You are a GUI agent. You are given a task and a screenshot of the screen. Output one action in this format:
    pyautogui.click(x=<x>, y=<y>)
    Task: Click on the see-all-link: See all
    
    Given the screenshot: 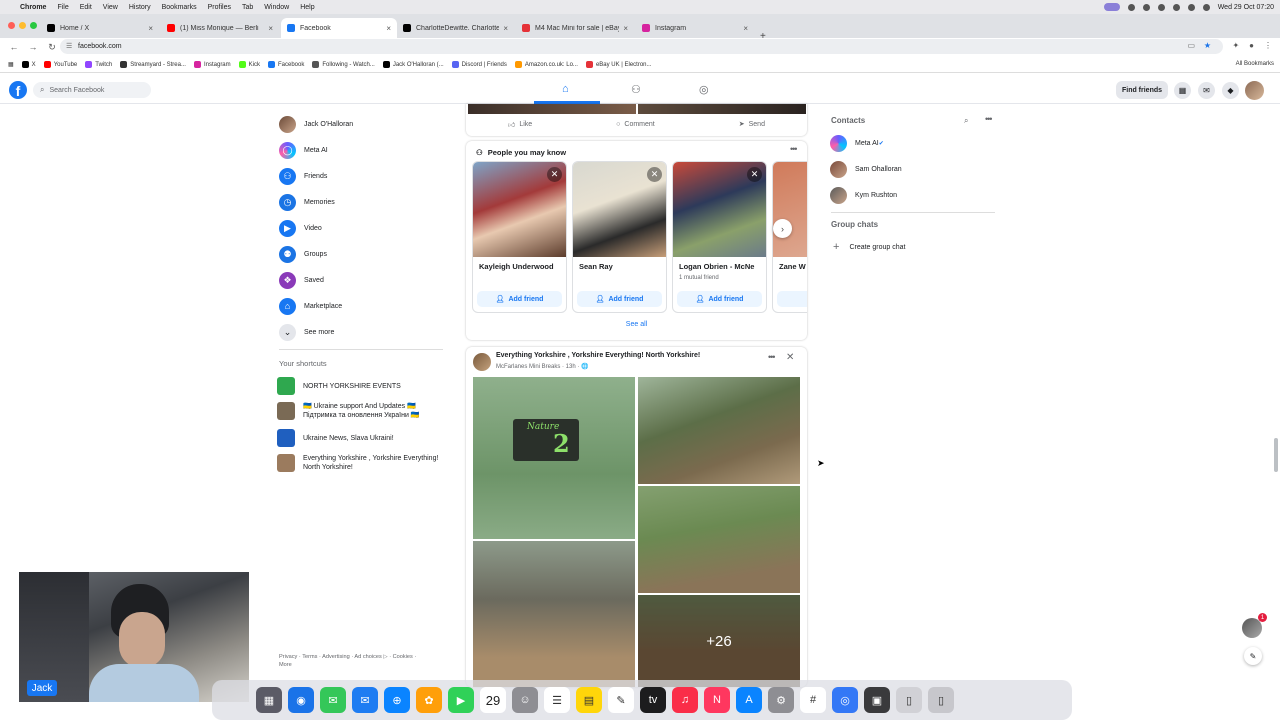 What is the action you would take?
    pyautogui.click(x=636, y=324)
    